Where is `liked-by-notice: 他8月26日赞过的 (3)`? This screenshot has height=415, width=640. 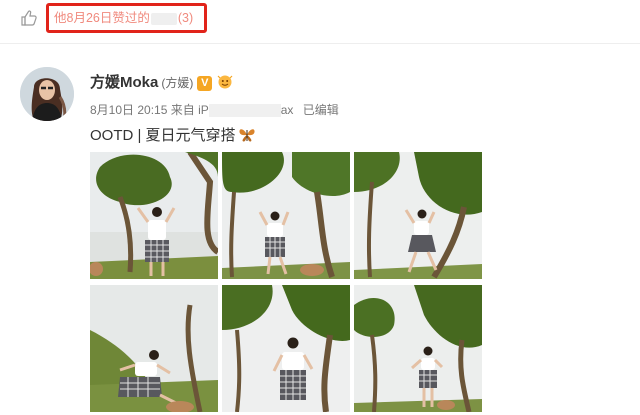 liked-by-notice: 他8月26日赞过的 (3) is located at coordinates (126, 18).